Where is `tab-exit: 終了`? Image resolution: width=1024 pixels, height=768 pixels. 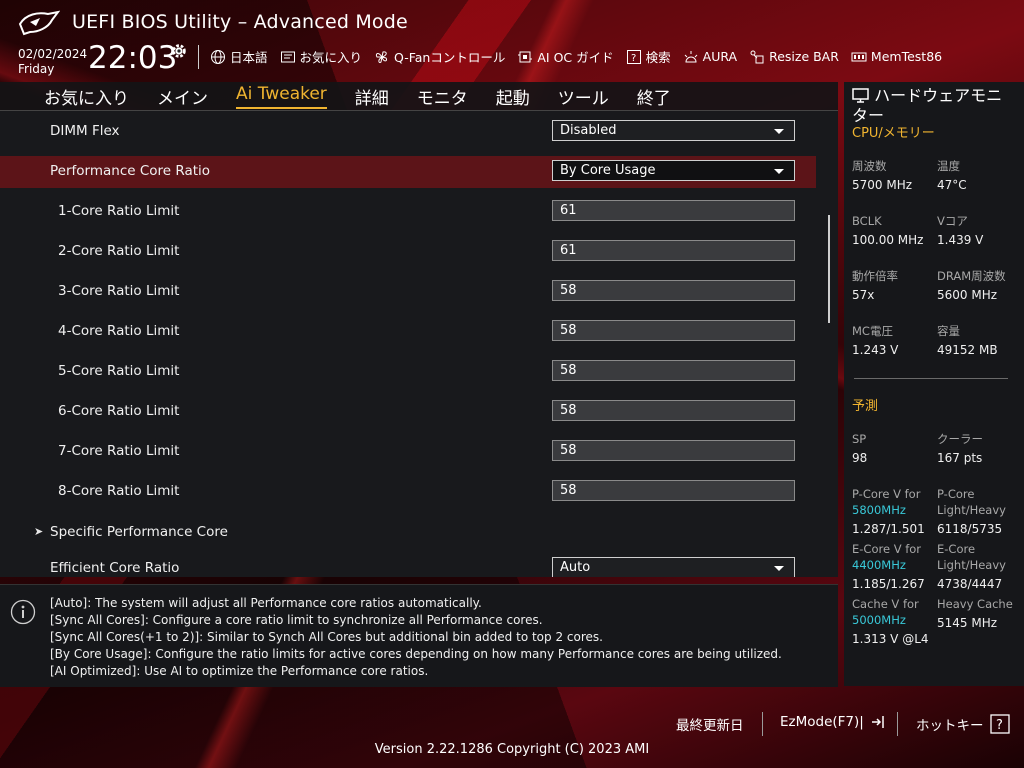 tab-exit: 終了 is located at coordinates (654, 96).